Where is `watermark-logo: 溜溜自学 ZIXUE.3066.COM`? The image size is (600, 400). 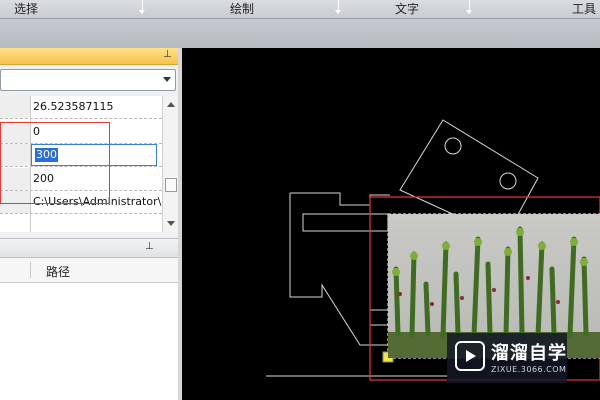
watermark-logo: 溜溜自学 ZIXUE.3066.COM is located at coordinates (507, 358).